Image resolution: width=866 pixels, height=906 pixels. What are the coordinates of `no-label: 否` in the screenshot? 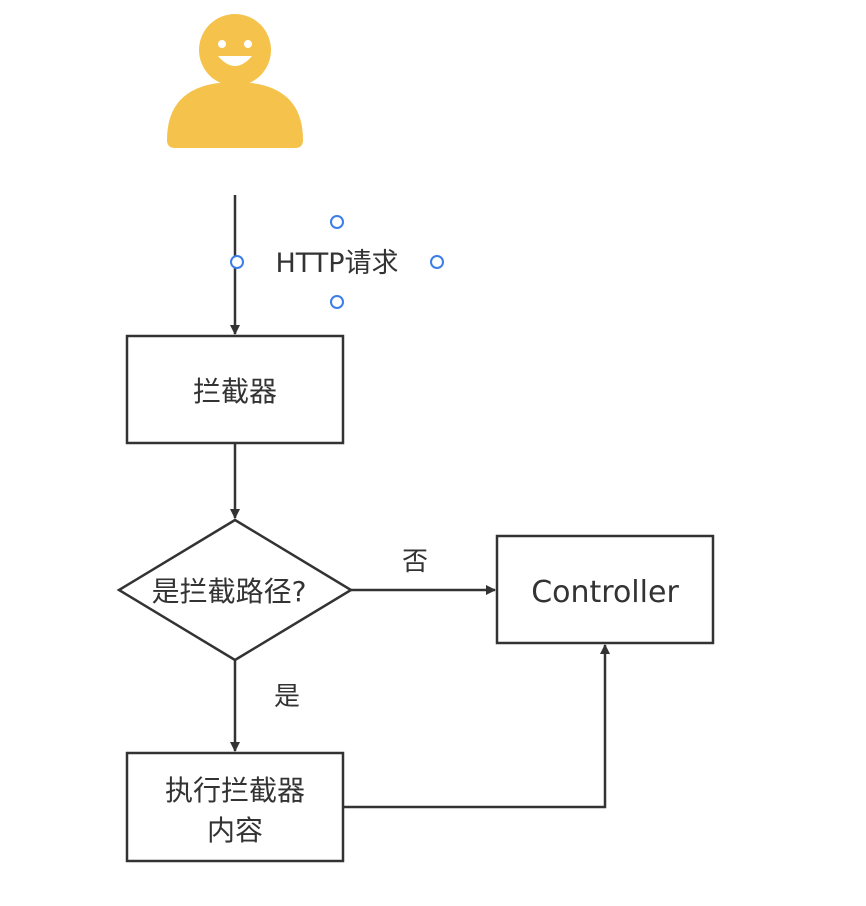 It's located at (415, 562).